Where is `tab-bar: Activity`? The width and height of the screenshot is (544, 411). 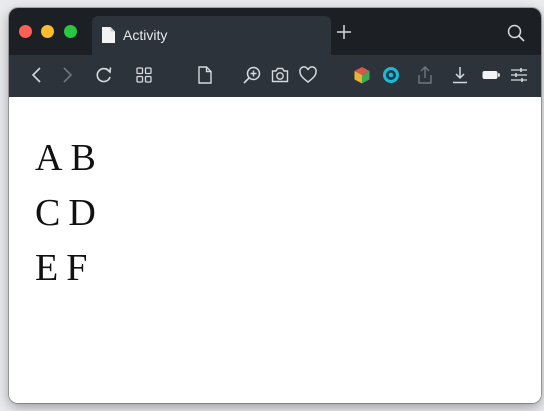
tab-bar: Activity is located at coordinates (275, 31).